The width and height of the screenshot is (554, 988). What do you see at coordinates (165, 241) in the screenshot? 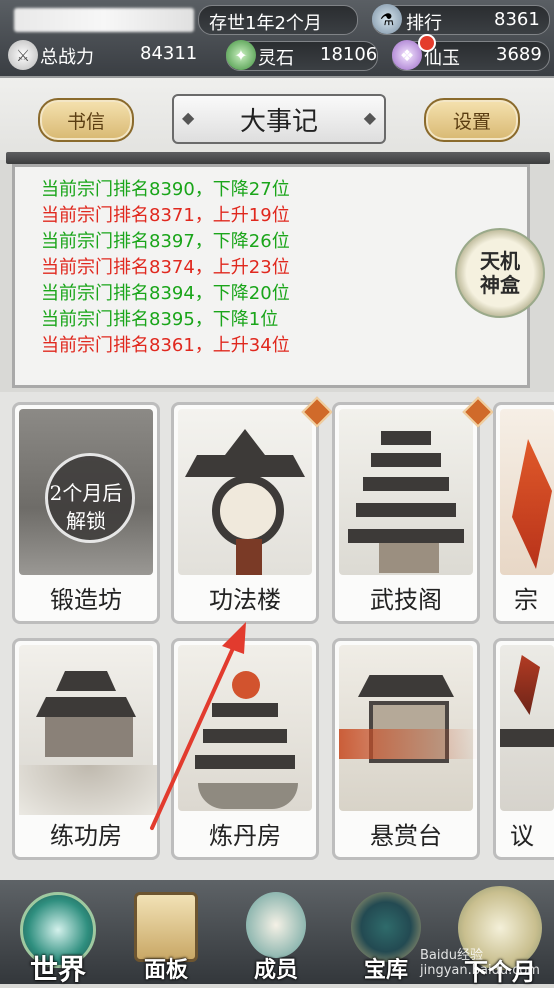
I see `log-line: 当前宗门排名8397，下降26位` at bounding box center [165, 241].